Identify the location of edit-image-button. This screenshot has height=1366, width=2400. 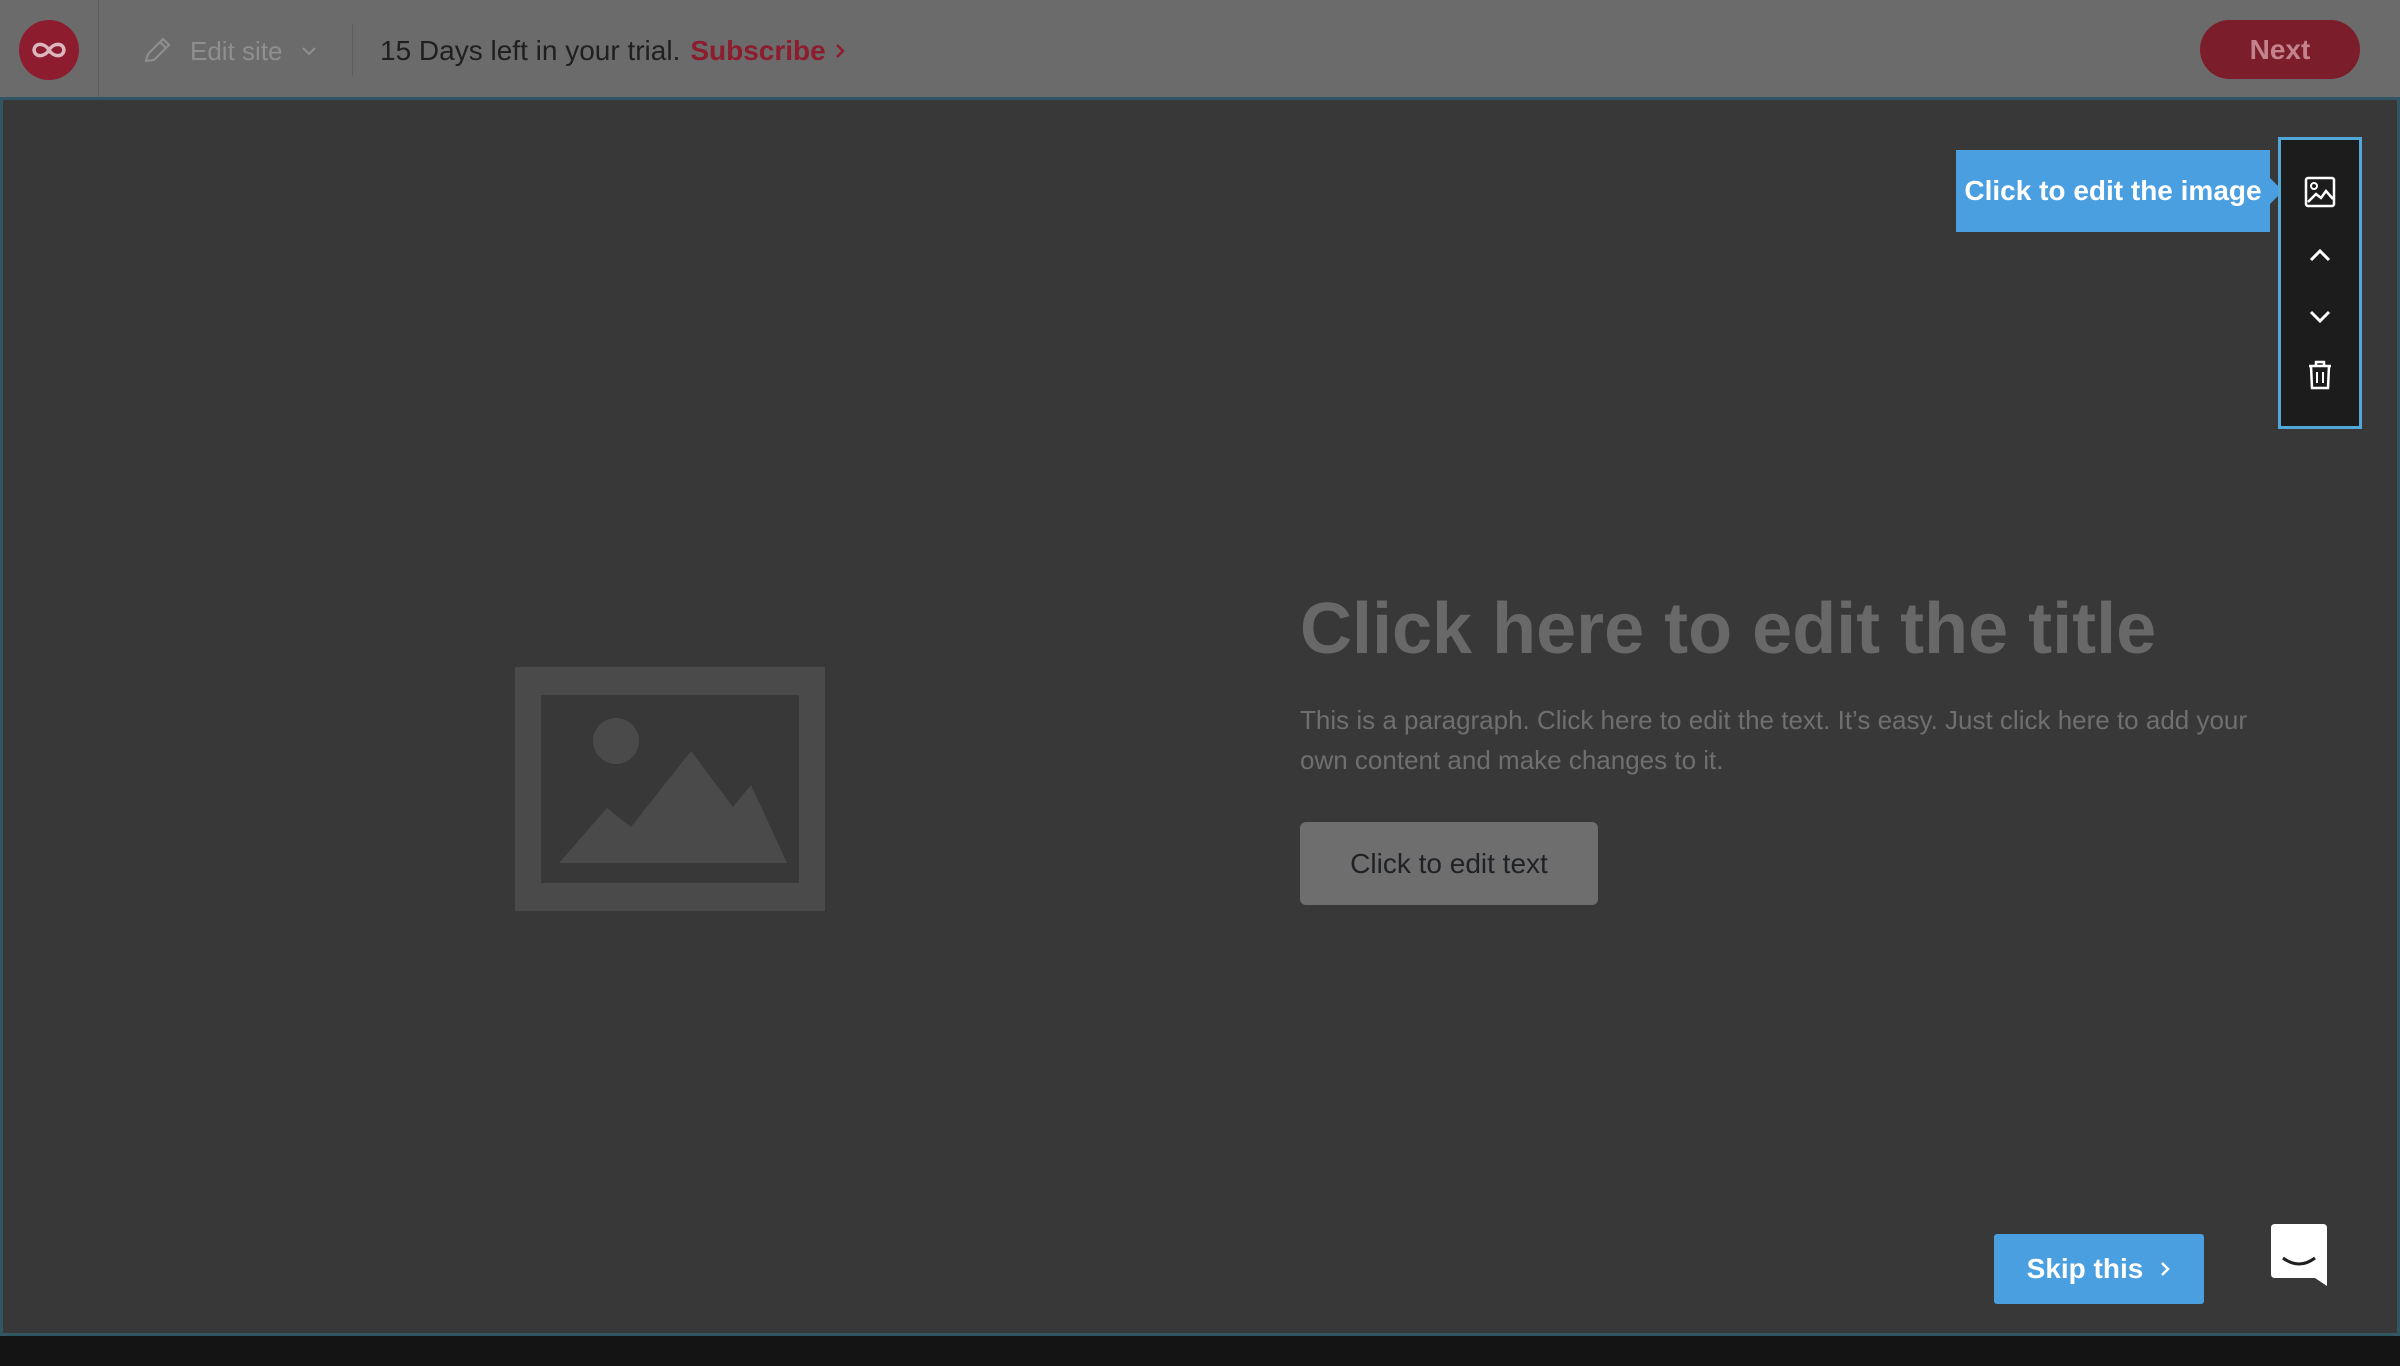
(2320, 192).